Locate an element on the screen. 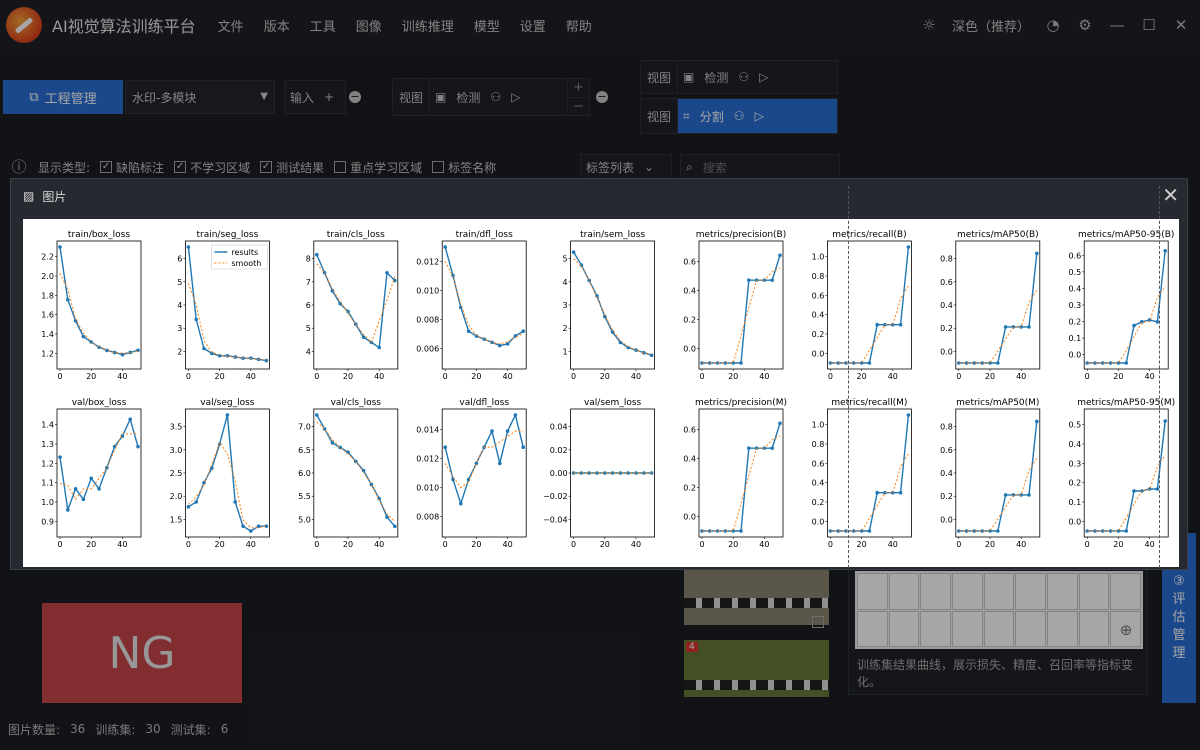 The image size is (1200, 750). panel-title: metrics/precision(B) is located at coordinates (741, 235).